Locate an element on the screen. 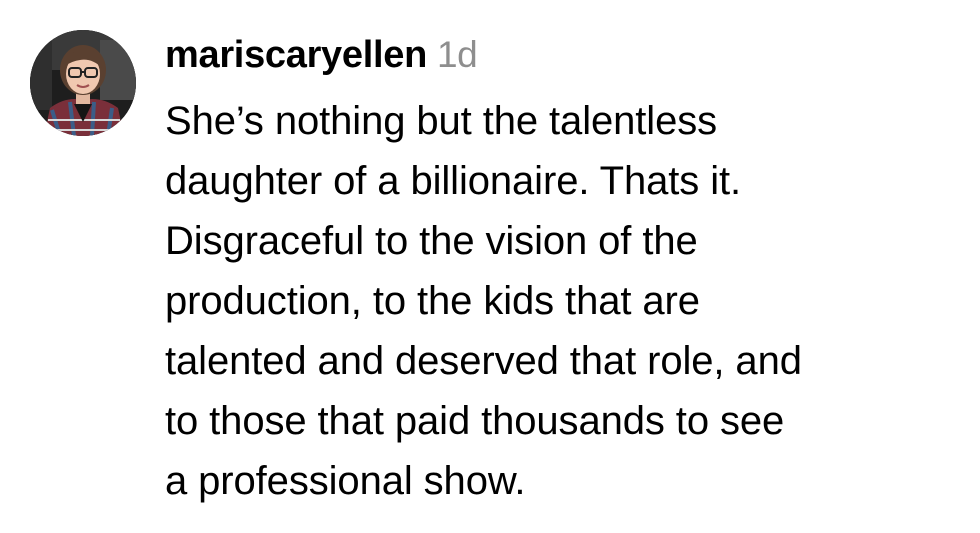  user-avatar is located at coordinates (83, 83).